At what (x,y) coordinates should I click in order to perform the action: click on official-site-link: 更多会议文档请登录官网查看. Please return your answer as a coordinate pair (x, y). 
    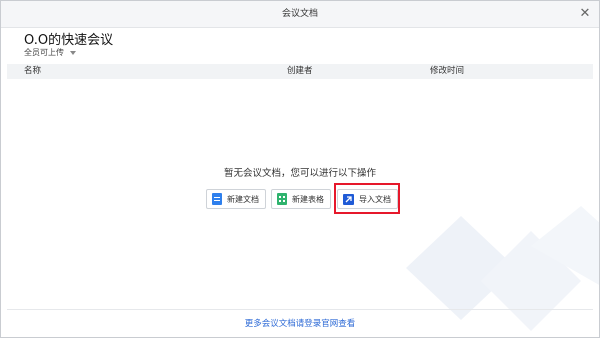
    Looking at the image, I should click on (300, 323).